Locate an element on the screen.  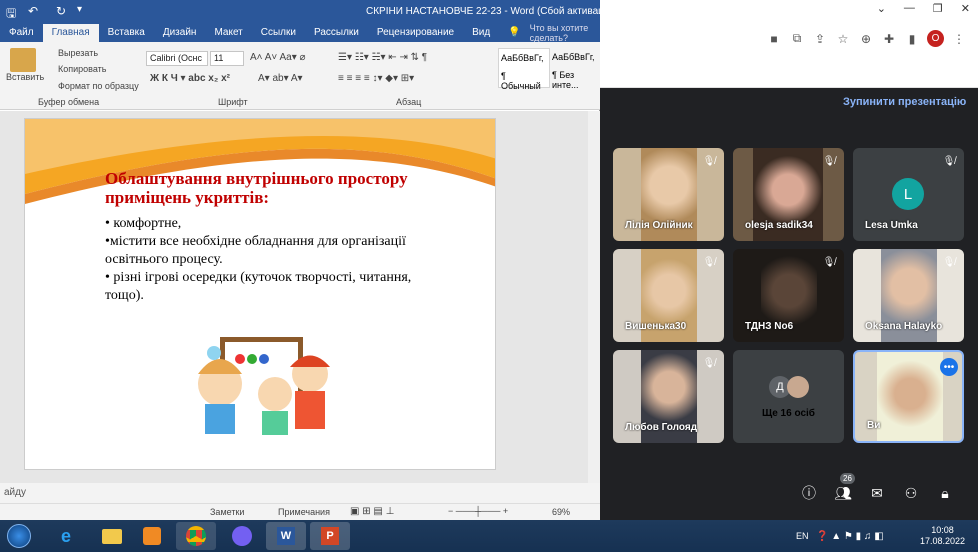
self-tile: ••• Ви is located at coordinates (908, 396).